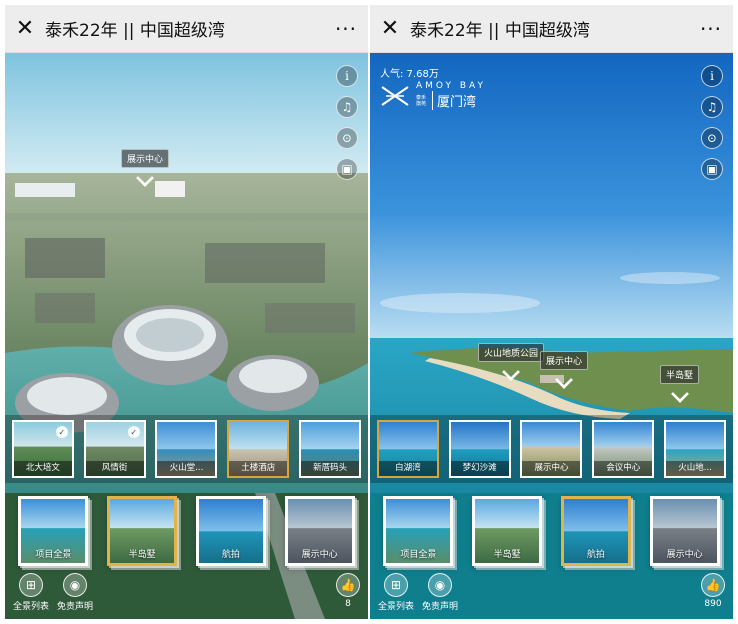 The width and height of the screenshot is (738, 624). Describe the element at coordinates (133, 432) in the screenshot. I see `check-icon: ✓` at that location.